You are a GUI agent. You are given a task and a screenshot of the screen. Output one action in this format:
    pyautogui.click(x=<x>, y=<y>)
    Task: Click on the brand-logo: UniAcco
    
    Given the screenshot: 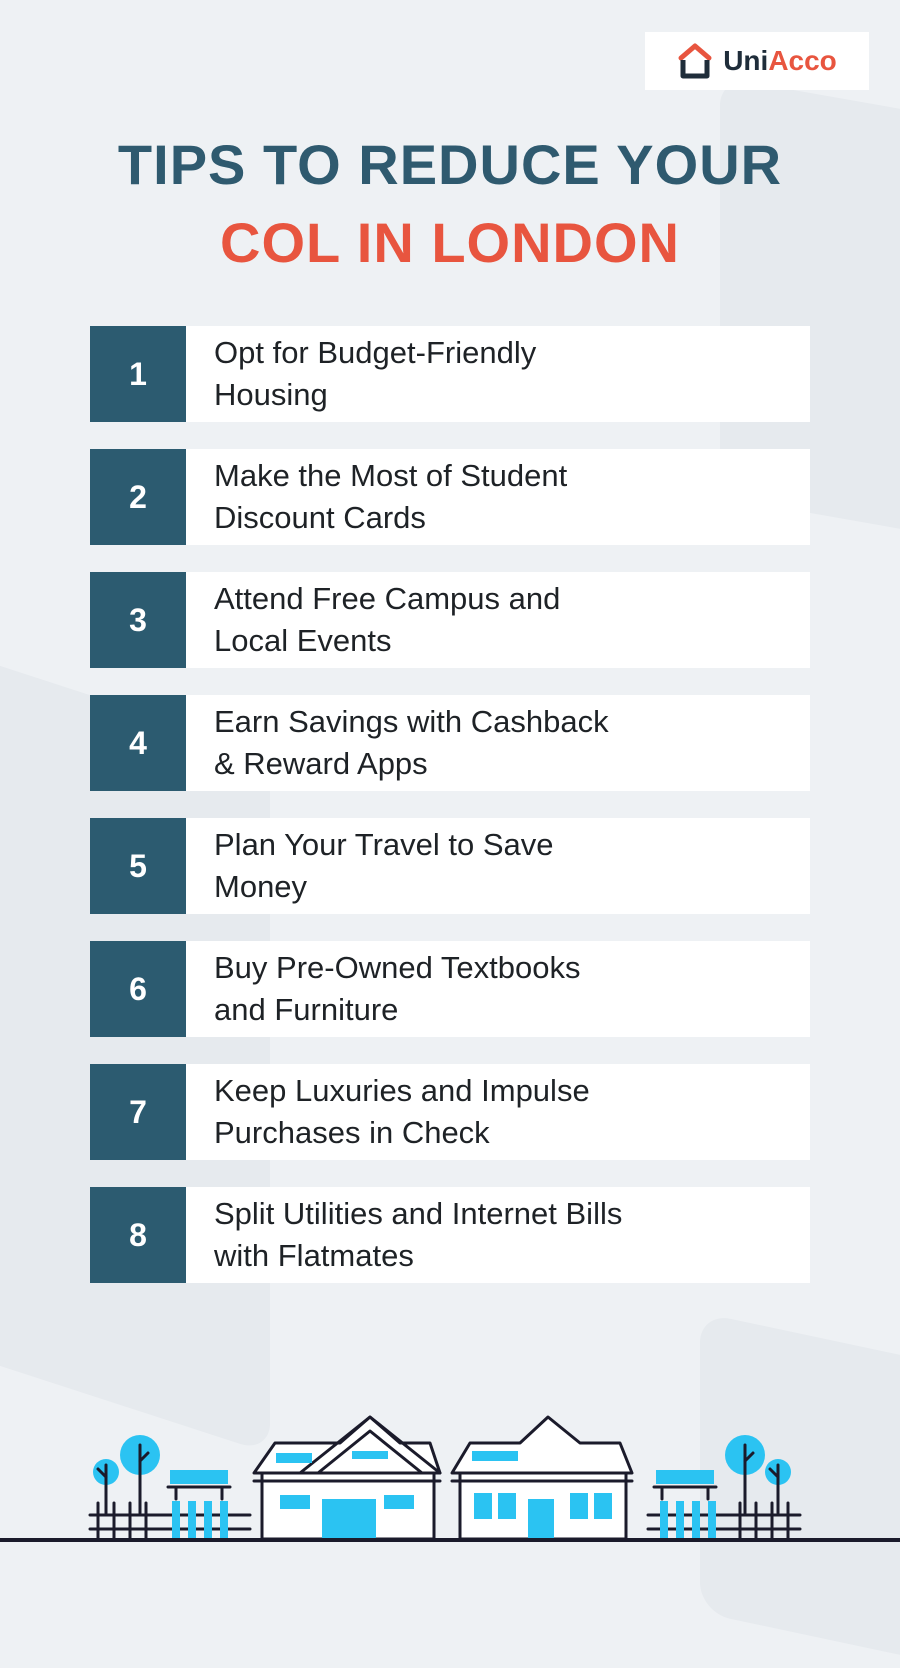 What is the action you would take?
    pyautogui.click(x=757, y=61)
    